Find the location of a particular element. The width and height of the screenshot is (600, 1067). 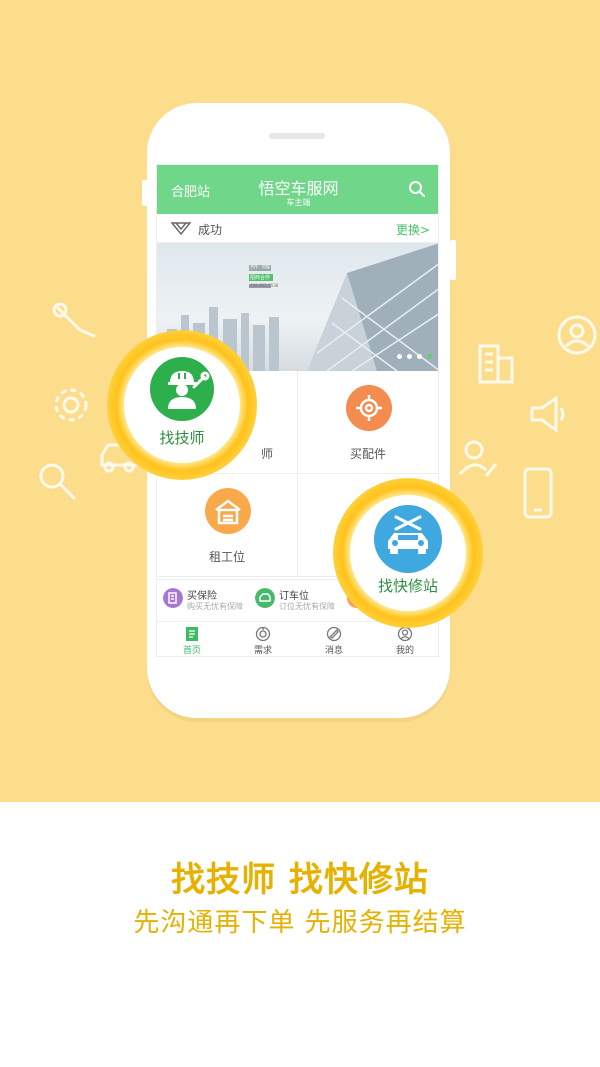

promo-parking: 订车位 订位无忧有保障 is located at coordinates (299, 602).